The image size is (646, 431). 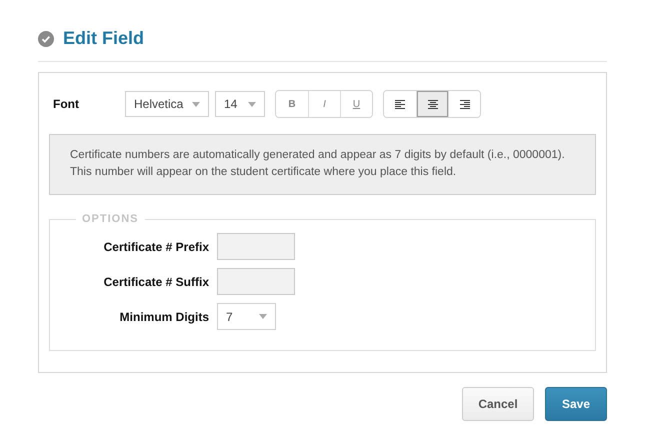 I want to click on font-select: Helvetica, so click(x=167, y=104).